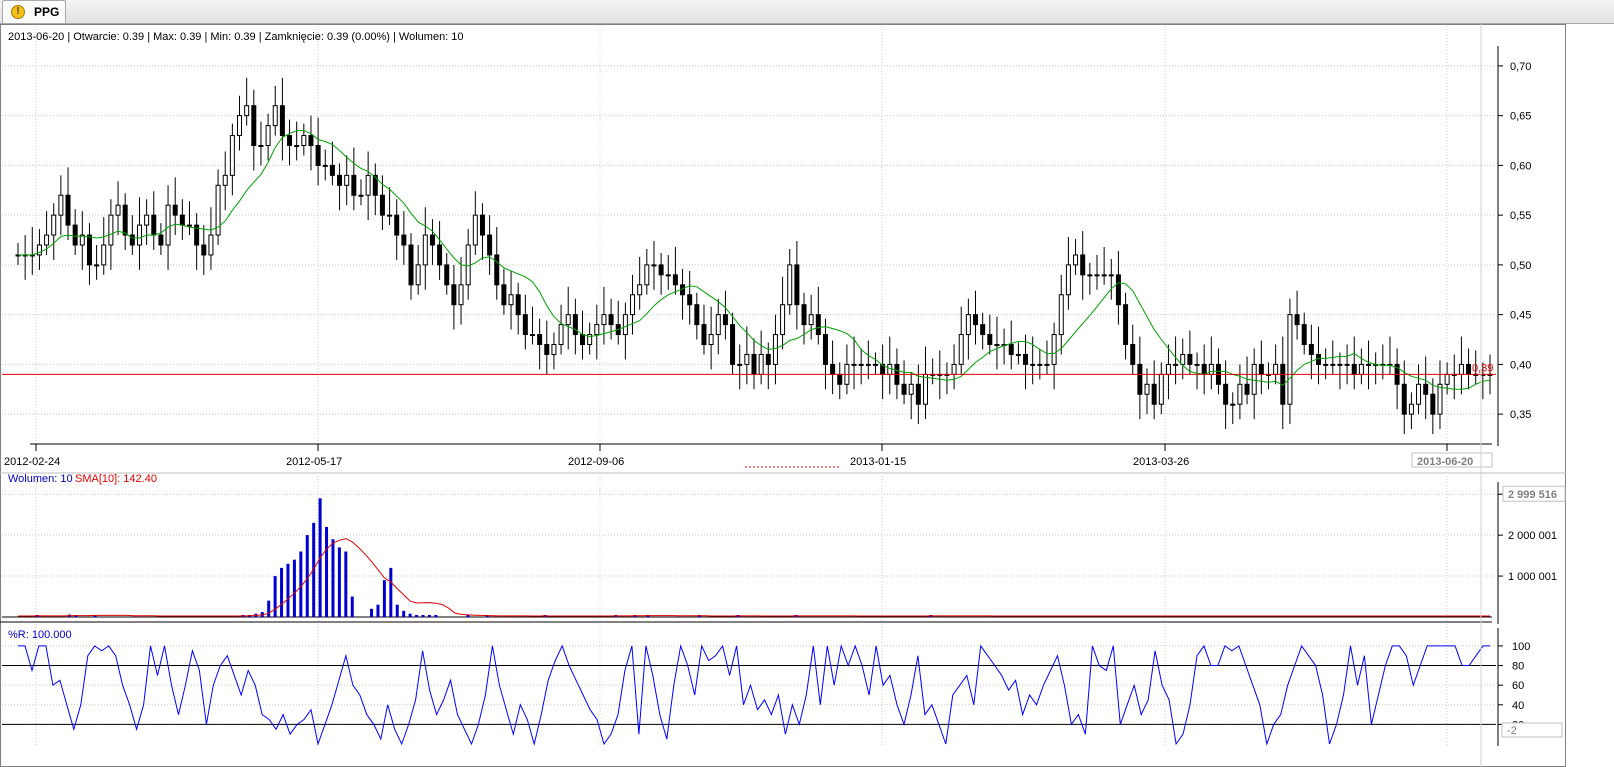  Describe the element at coordinates (1445, 462) in the screenshot. I see `x-tick-label: 2013-06-20` at that location.